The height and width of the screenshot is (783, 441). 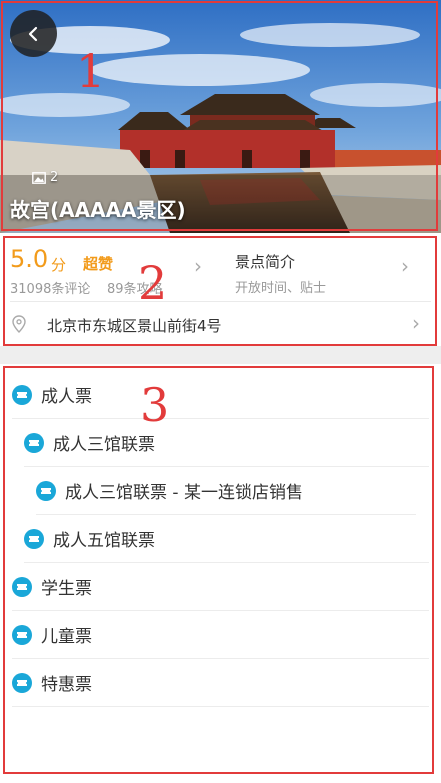 I want to click on divider, so click(x=220, y=301).